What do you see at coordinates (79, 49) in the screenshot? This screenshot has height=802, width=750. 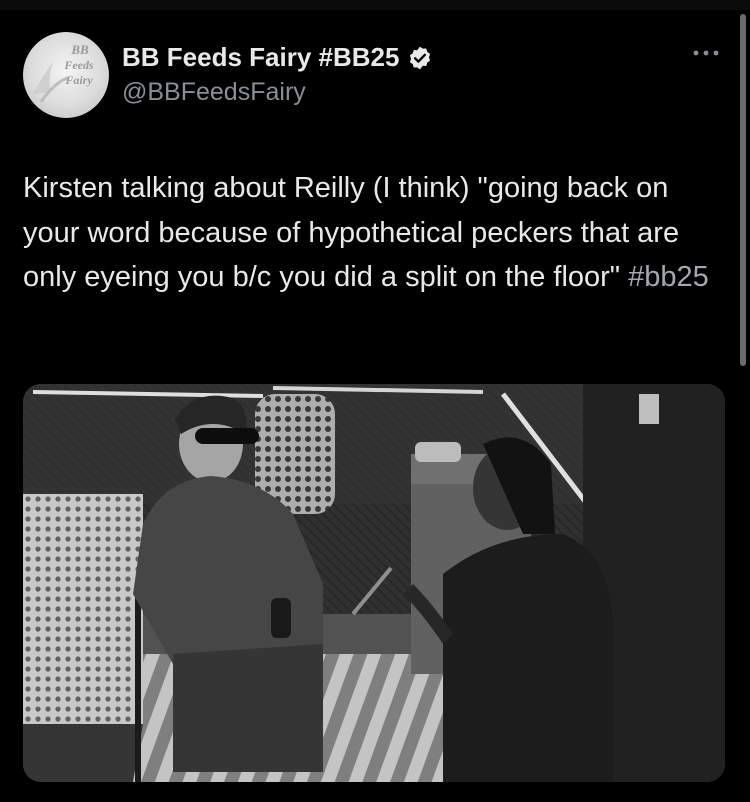 I see `svg-text: BB` at bounding box center [79, 49].